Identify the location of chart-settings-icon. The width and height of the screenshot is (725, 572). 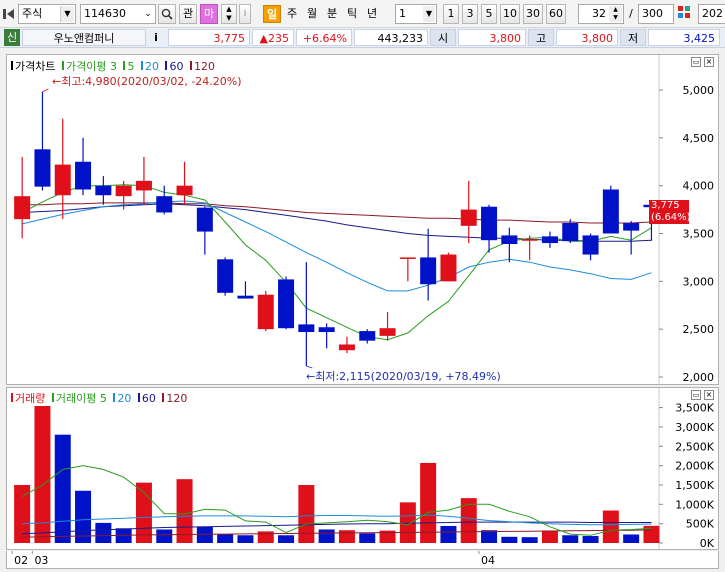
(685, 14).